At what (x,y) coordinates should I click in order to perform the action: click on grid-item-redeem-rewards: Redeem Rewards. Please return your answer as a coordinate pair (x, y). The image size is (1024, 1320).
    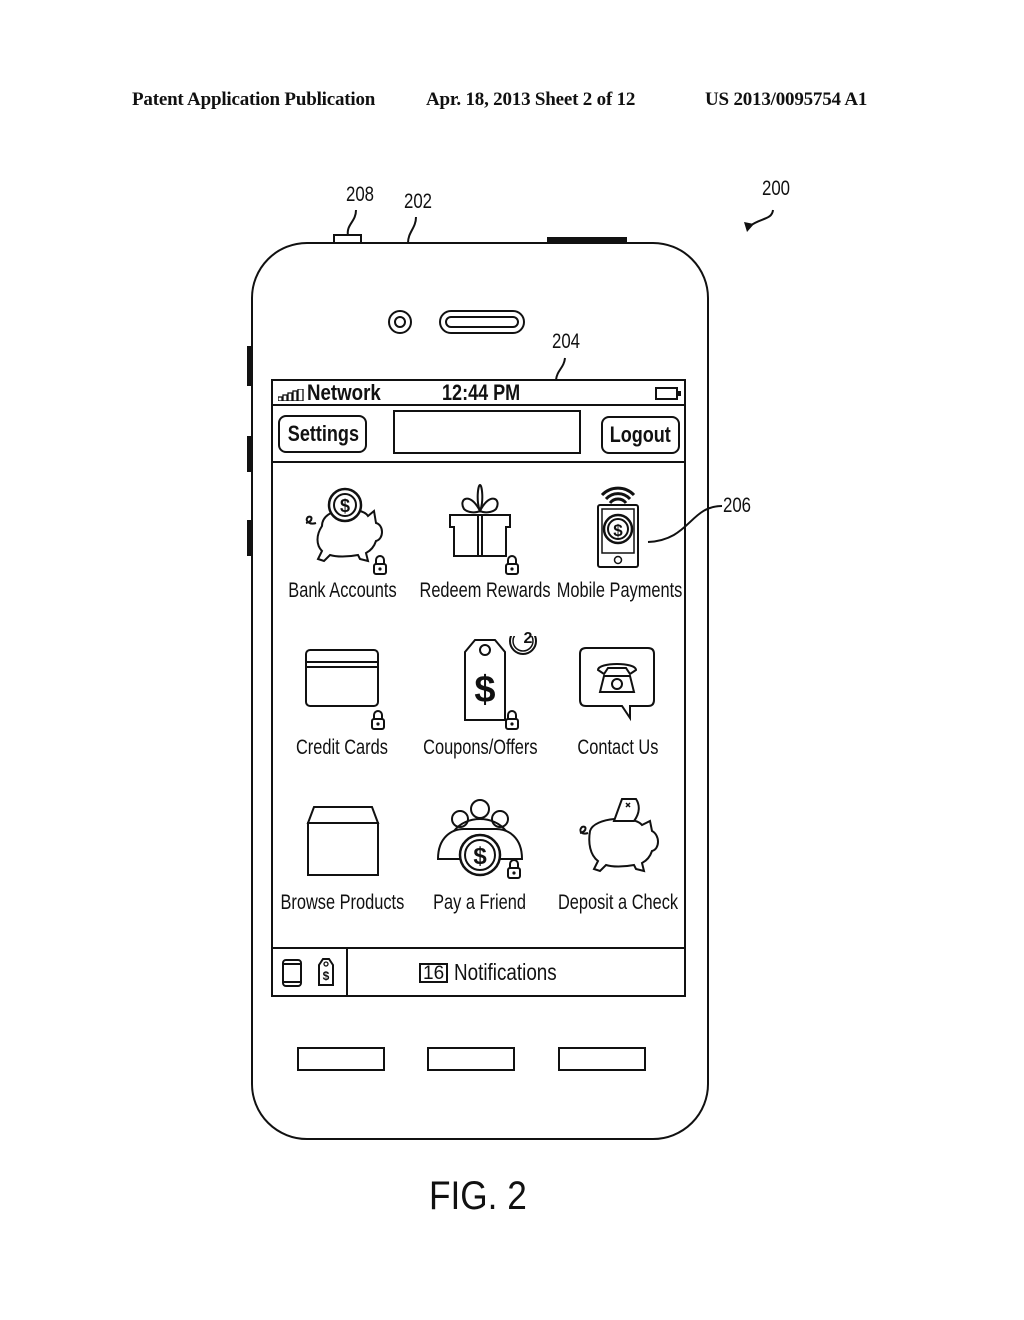
    Looking at the image, I should click on (481, 556).